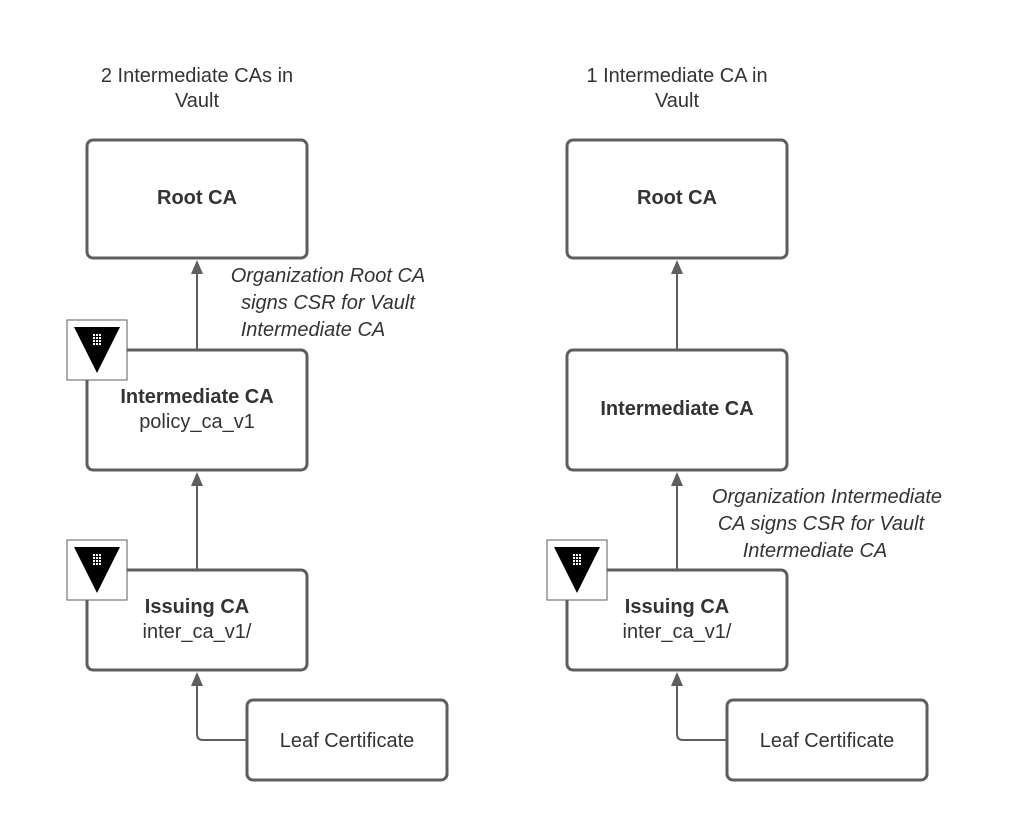  What do you see at coordinates (676, 409) in the screenshot?
I see `right-intermediate-title: Intermediate CA` at bounding box center [676, 409].